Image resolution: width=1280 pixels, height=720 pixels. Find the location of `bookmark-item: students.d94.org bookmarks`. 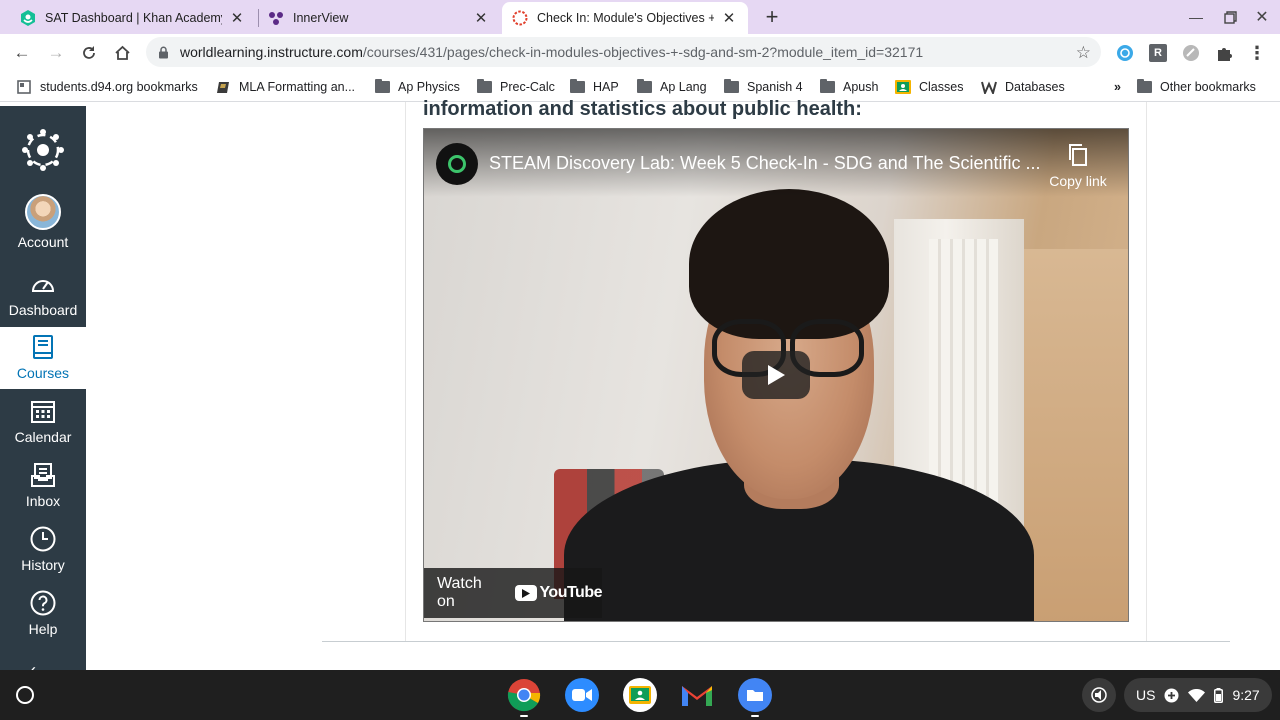

bookmark-item: students.d94.org bookmarks is located at coordinates (107, 87).